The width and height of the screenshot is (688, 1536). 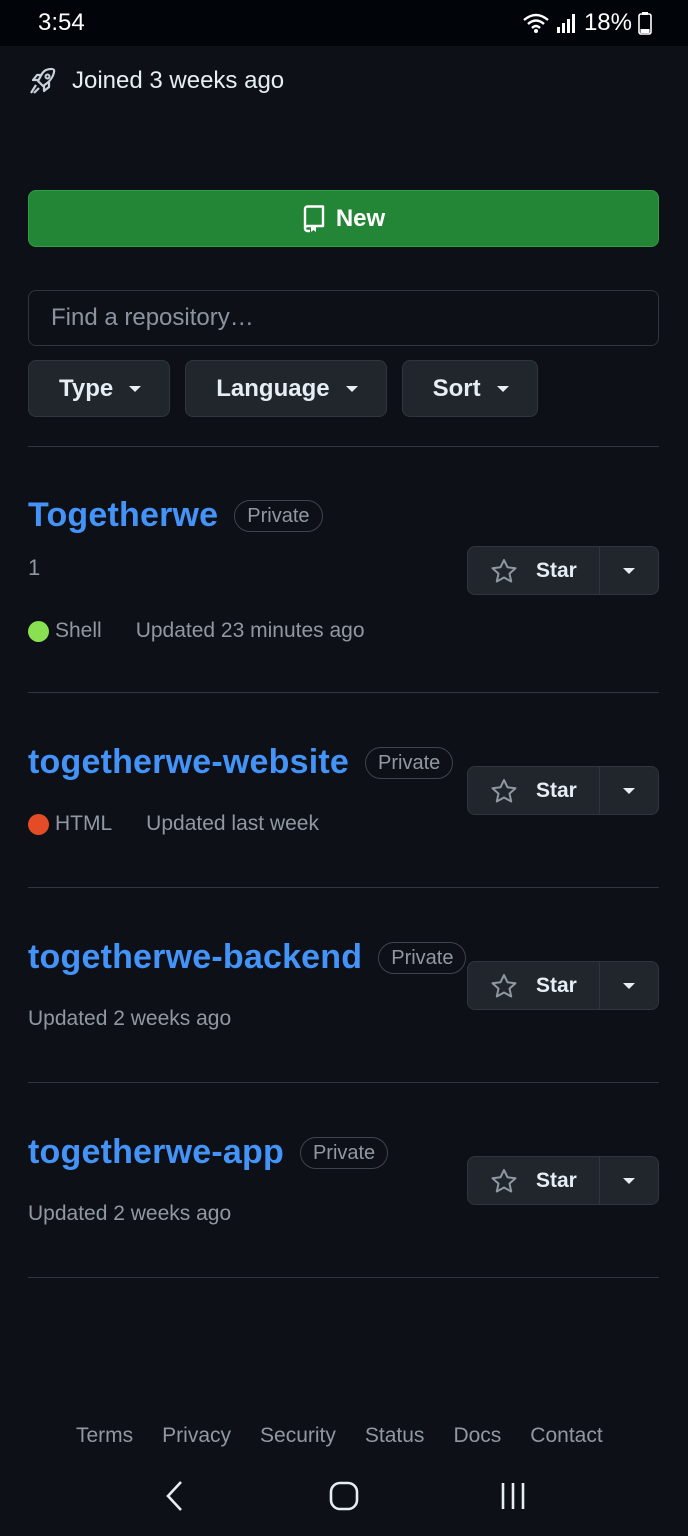 What do you see at coordinates (196, 1436) in the screenshot?
I see `footer-link-privacy: Privacy` at bounding box center [196, 1436].